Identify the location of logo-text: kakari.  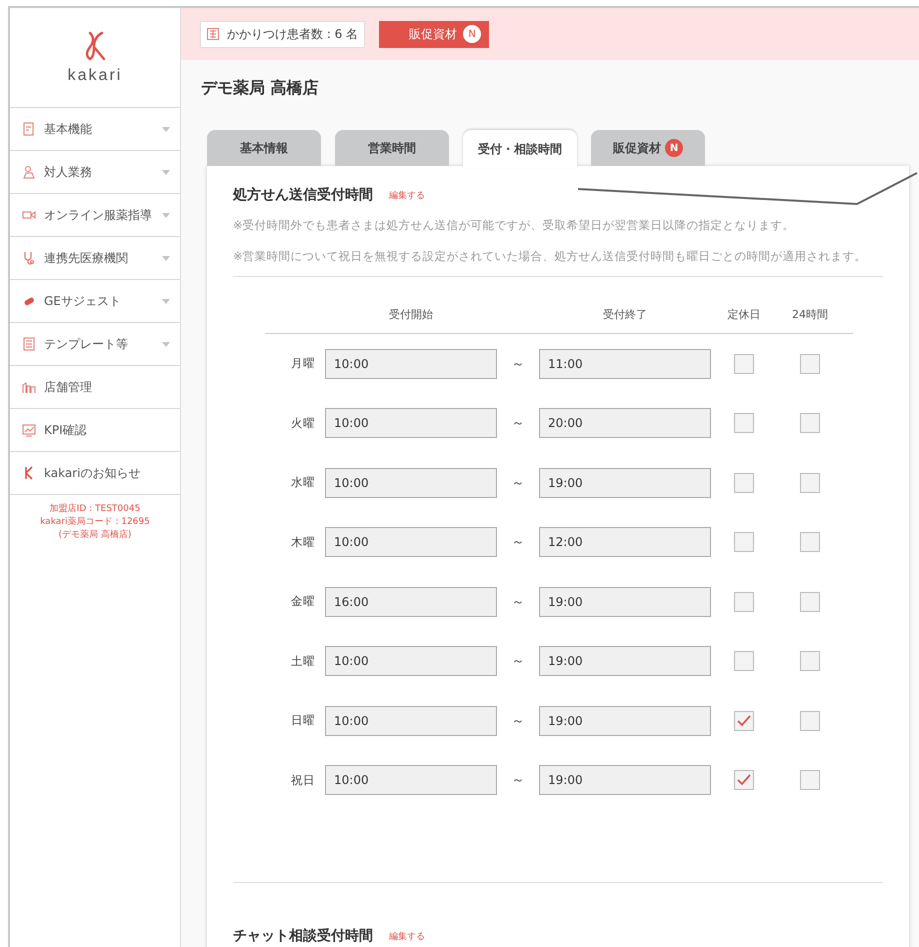
(95, 75).